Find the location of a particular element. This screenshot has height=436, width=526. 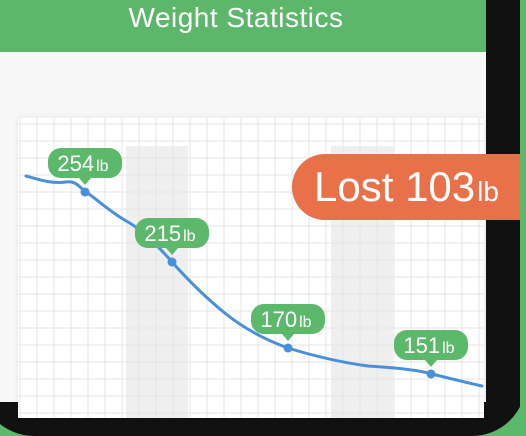

weight-lost-badge: Lost 103lb is located at coordinates (409, 187).